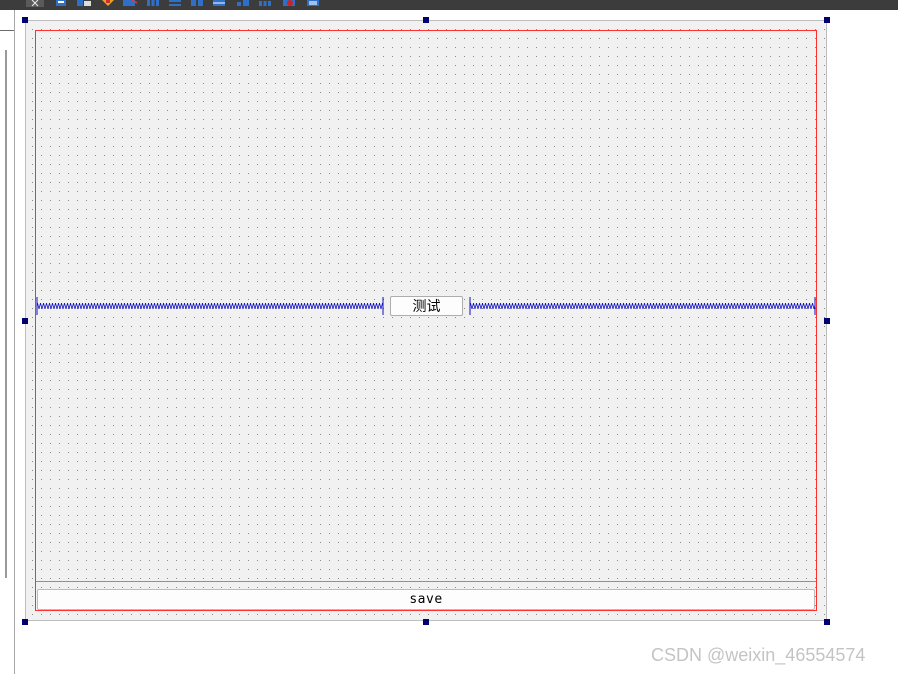 This screenshot has width=898, height=674. What do you see at coordinates (7, 342) in the screenshot?
I see `left-dock-panel` at bounding box center [7, 342].